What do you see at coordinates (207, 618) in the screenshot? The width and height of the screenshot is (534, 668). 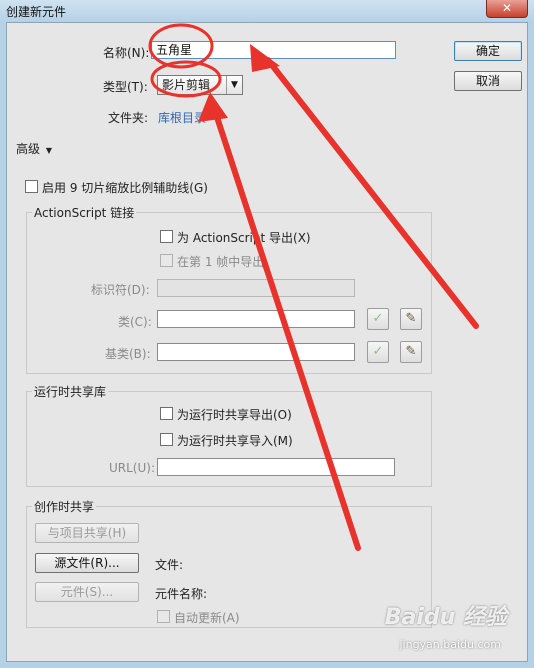 I see `auto-update-label: 自动更新(A)` at bounding box center [207, 618].